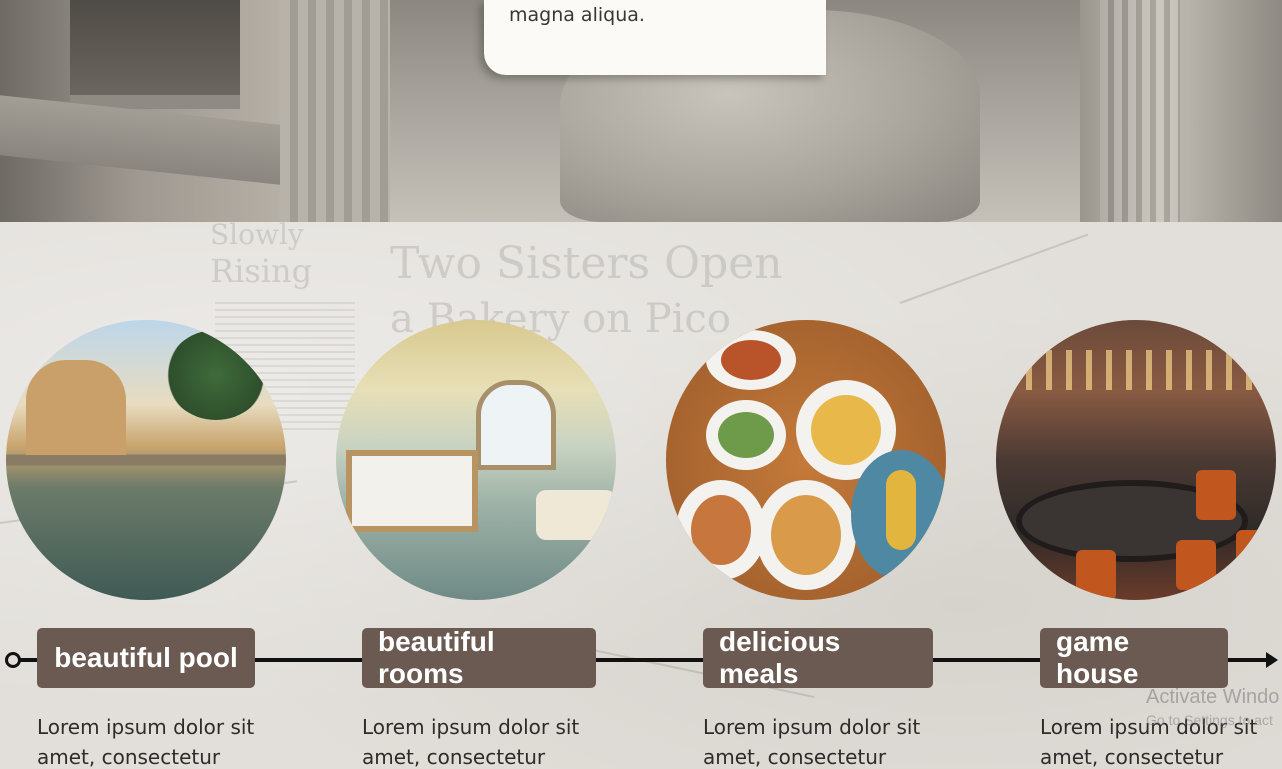  What do you see at coordinates (655, 37) in the screenshot?
I see `hero-paper-note: magna aliqua.` at bounding box center [655, 37].